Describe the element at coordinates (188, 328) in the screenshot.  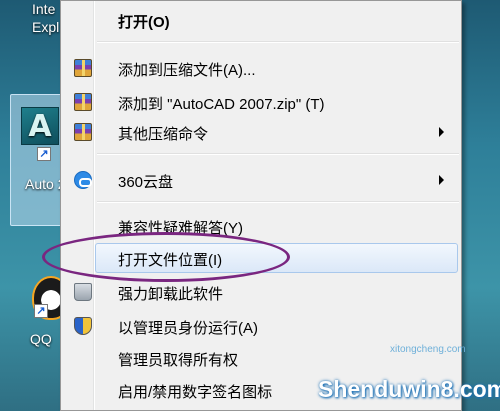
I see `menu-item-label: 以管理员身份运行(A)` at that location.